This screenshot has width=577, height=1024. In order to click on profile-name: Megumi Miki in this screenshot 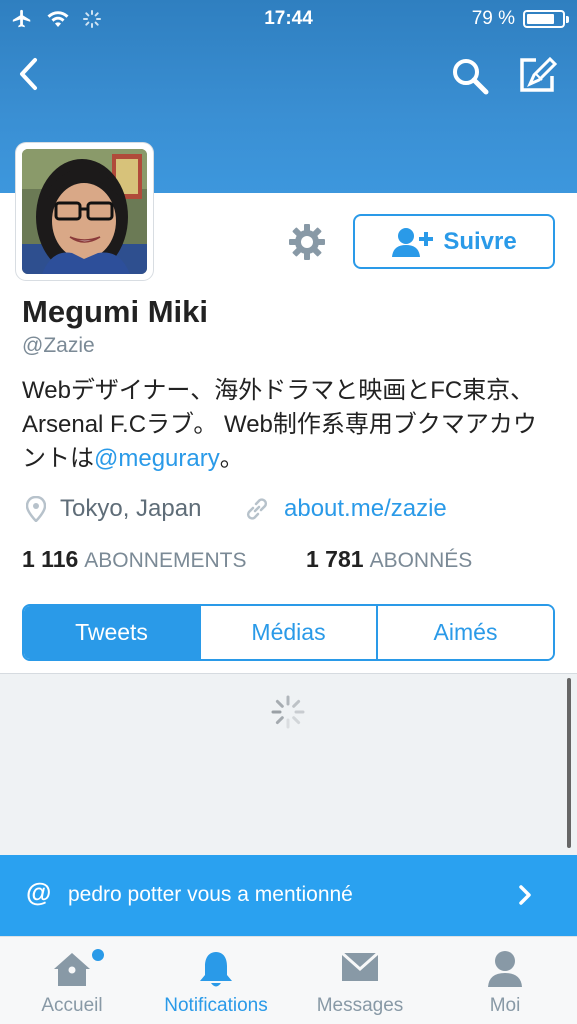, I will do `click(115, 311)`.